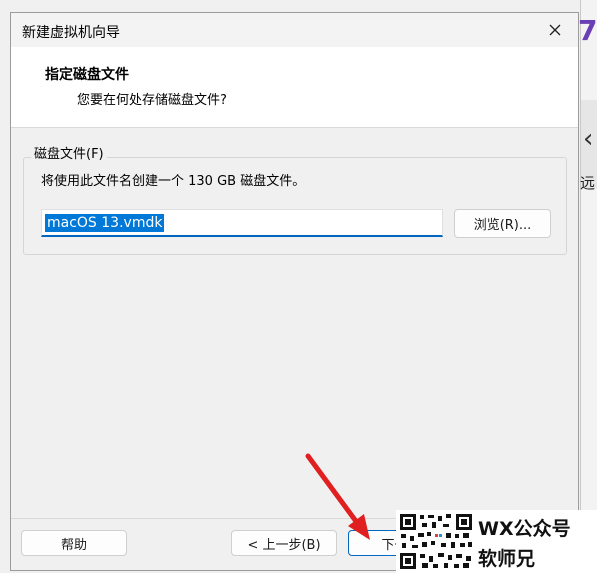  I want to click on help-button: 帮助, so click(74, 543).